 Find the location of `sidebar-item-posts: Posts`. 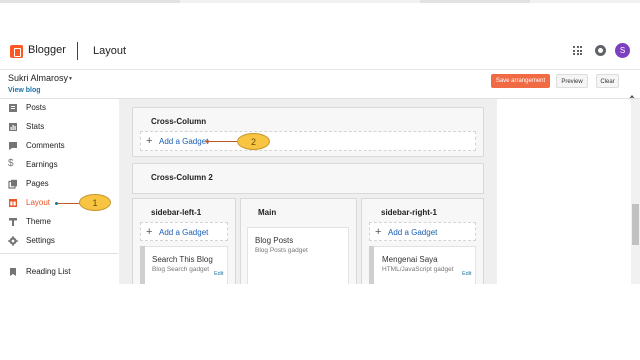

sidebar-item-posts: Posts is located at coordinates (59, 108).